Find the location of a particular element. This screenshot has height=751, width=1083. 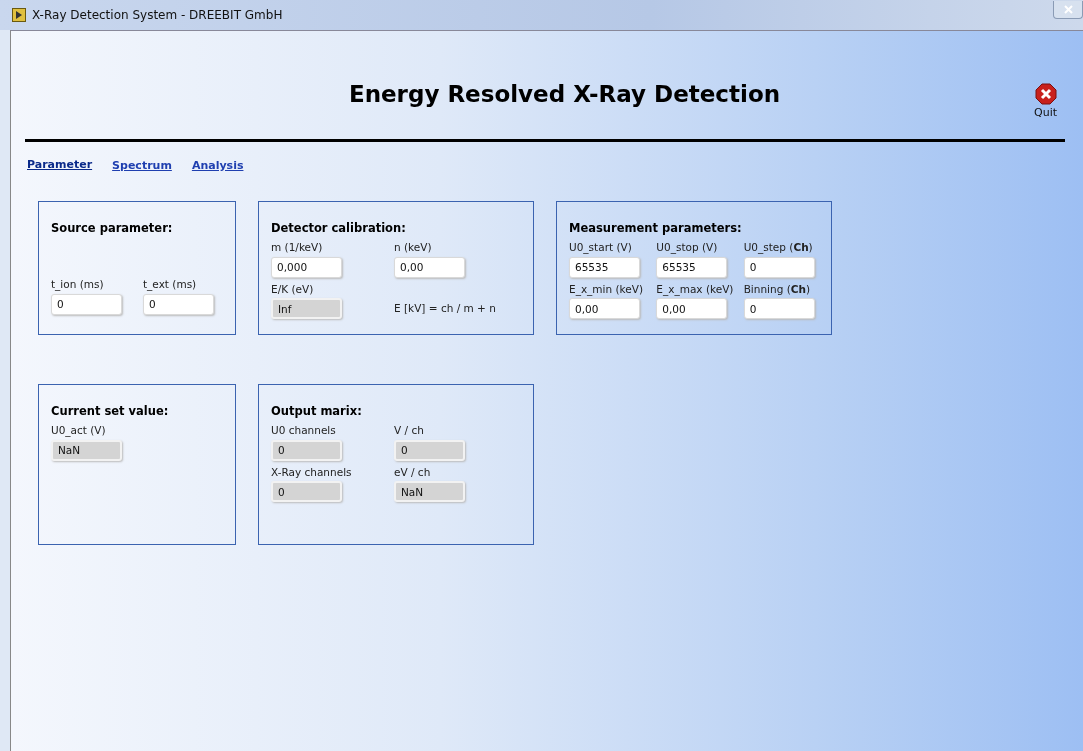

field-label: U0_start (V) is located at coordinates (601, 247).